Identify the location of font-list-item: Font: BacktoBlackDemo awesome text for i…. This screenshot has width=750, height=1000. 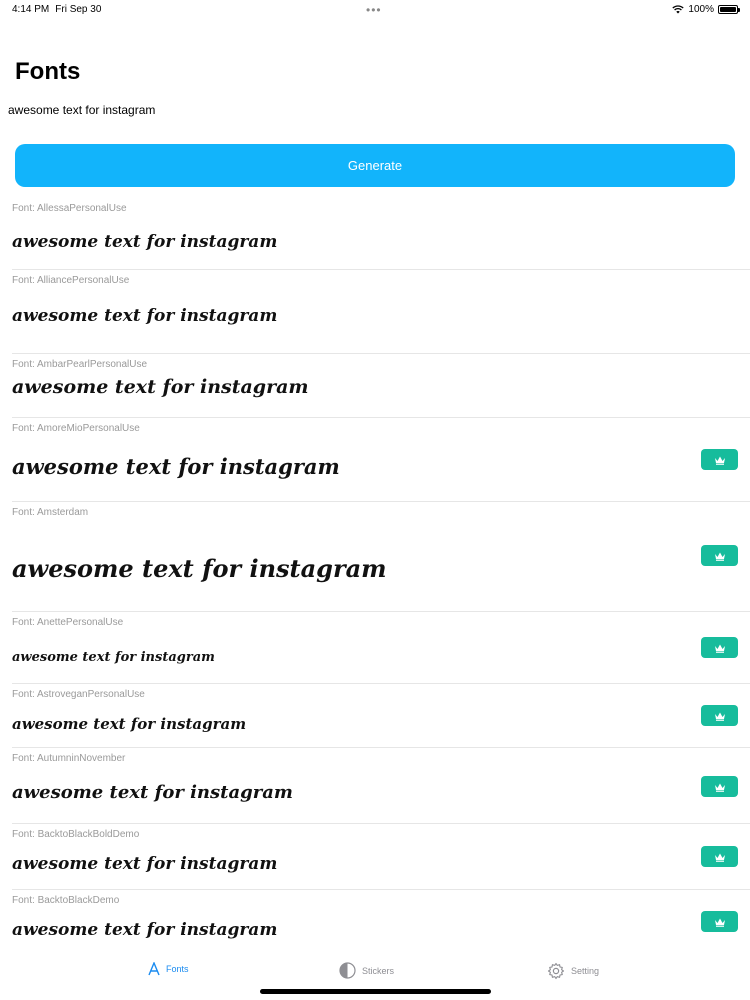
(381, 919).